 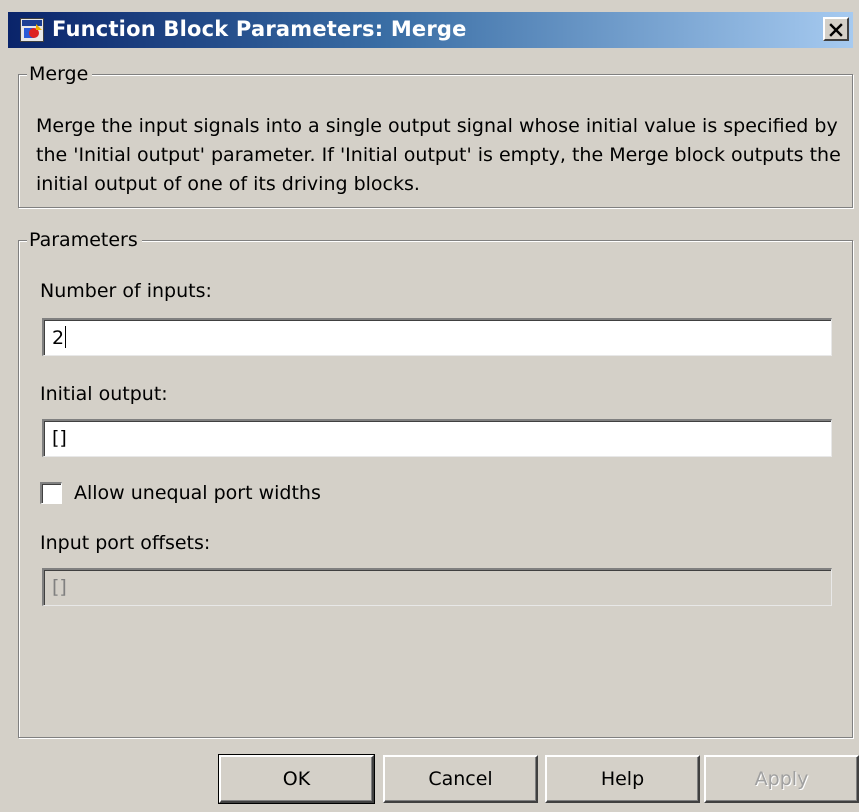 What do you see at coordinates (126, 291) in the screenshot?
I see `number-of-inputs-label: Number of inputs:` at bounding box center [126, 291].